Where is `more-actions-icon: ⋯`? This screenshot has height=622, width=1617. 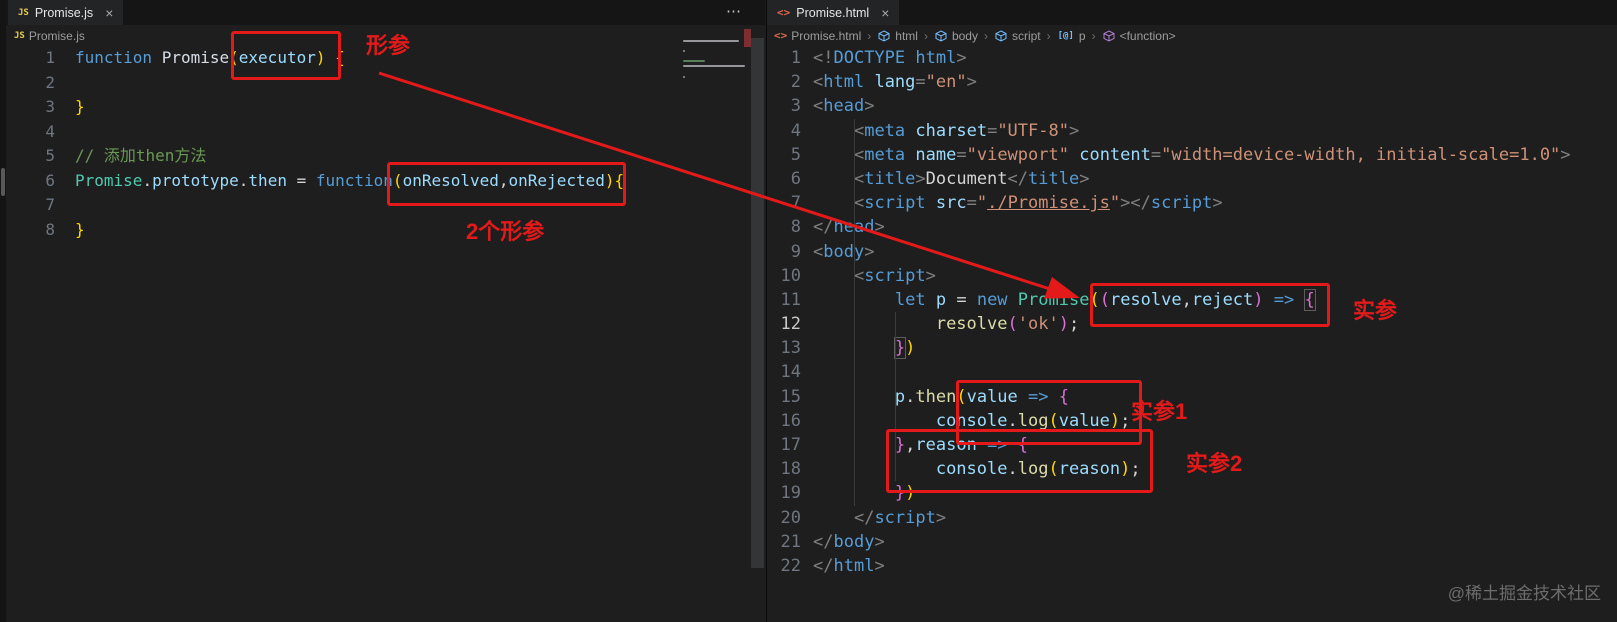 more-actions-icon: ⋯ is located at coordinates (734, 11).